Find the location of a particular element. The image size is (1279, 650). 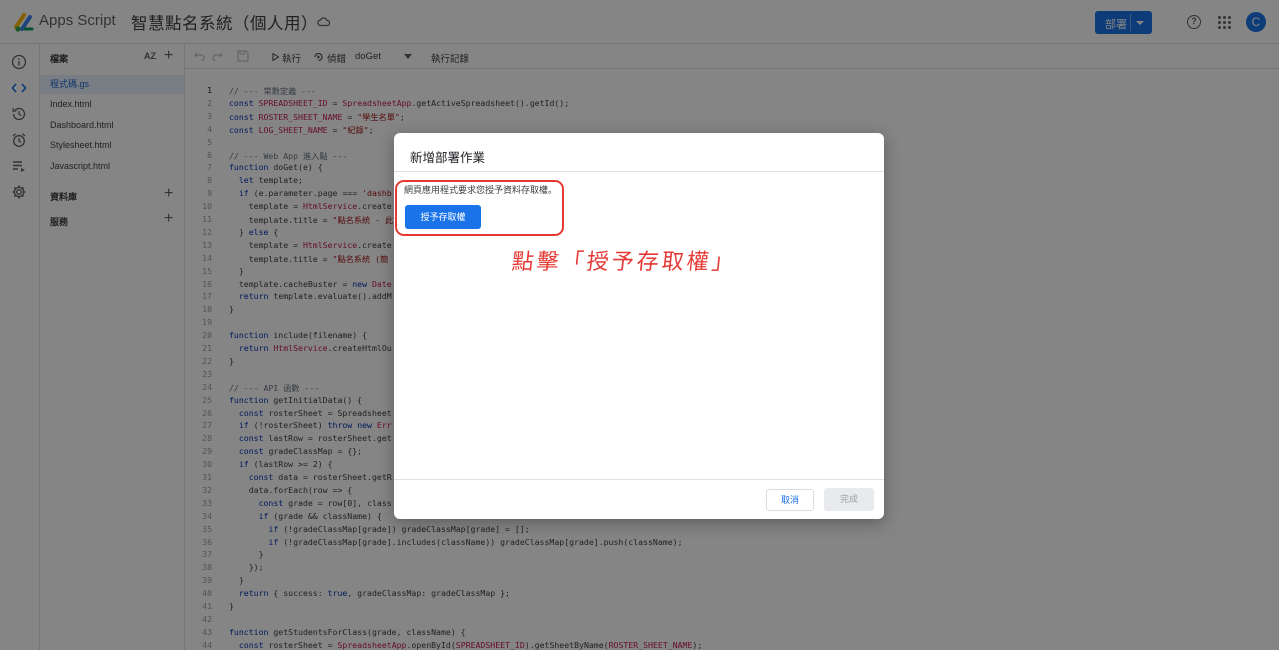

dialog-title: 新增部署作業 is located at coordinates (448, 158).